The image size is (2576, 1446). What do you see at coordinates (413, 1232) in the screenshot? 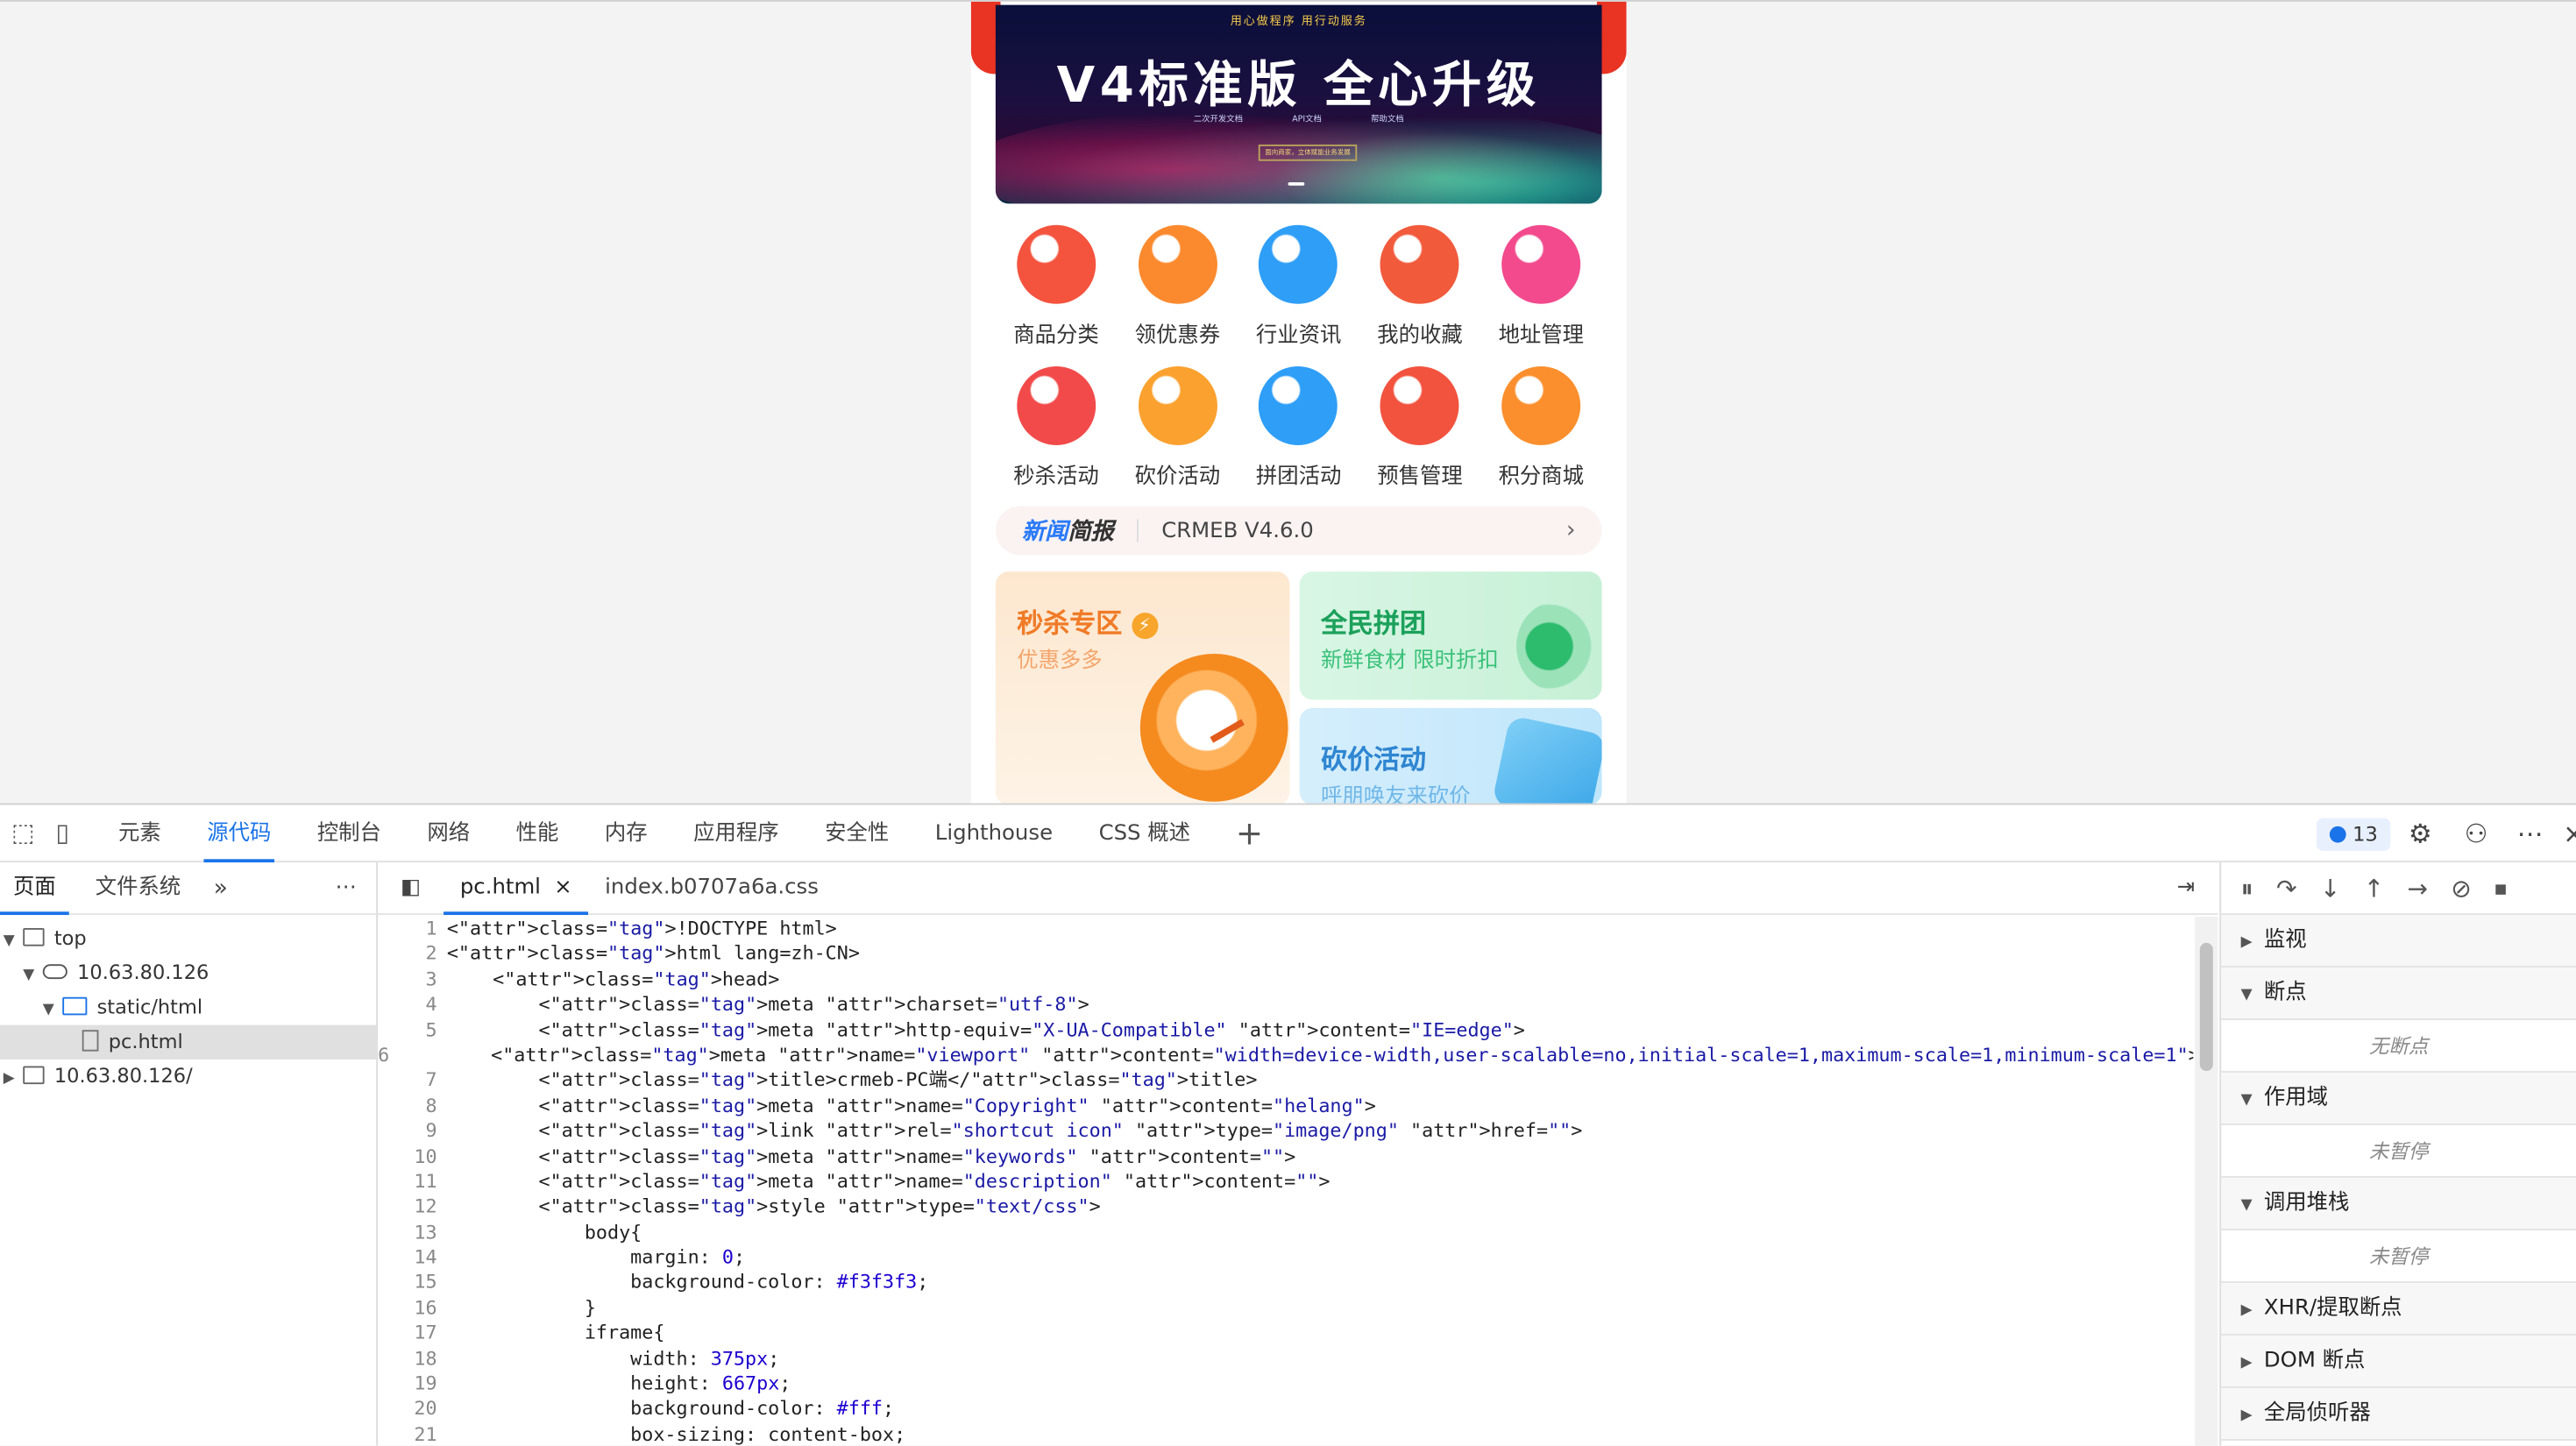
I see `line-number: 13` at bounding box center [413, 1232].